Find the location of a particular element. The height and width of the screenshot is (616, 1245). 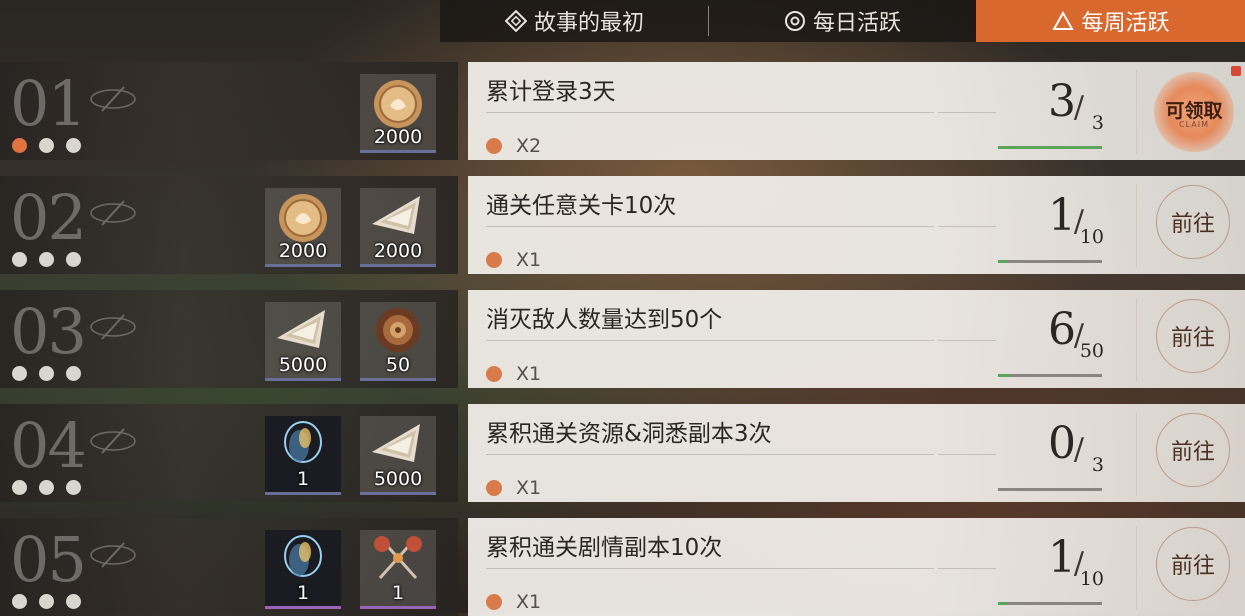

claim-button: 可领取 CLAIM is located at coordinates (1194, 112).